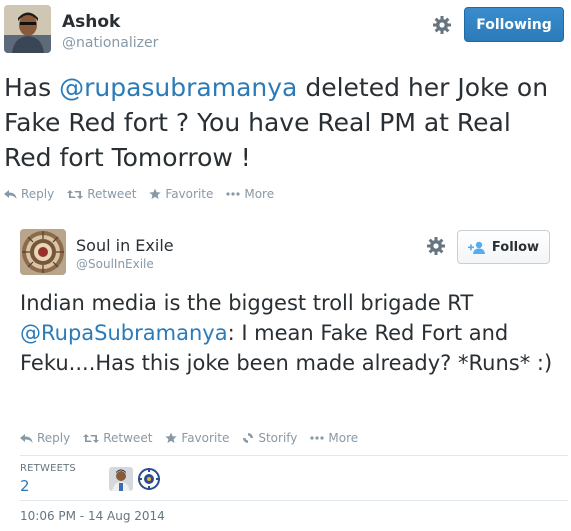 The image size is (571, 531). I want to click on follow-button: Follow, so click(503, 247).